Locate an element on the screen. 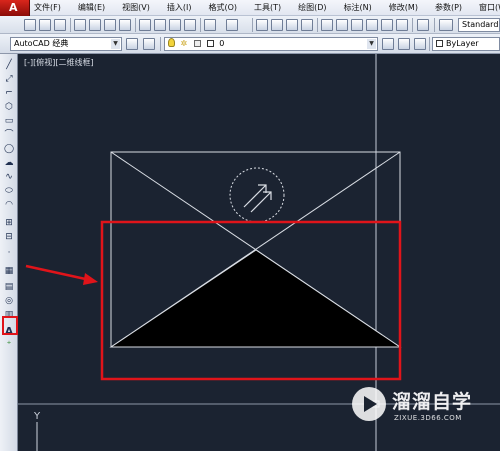 The image size is (500, 451). selection-circle is located at coordinates (257, 195).